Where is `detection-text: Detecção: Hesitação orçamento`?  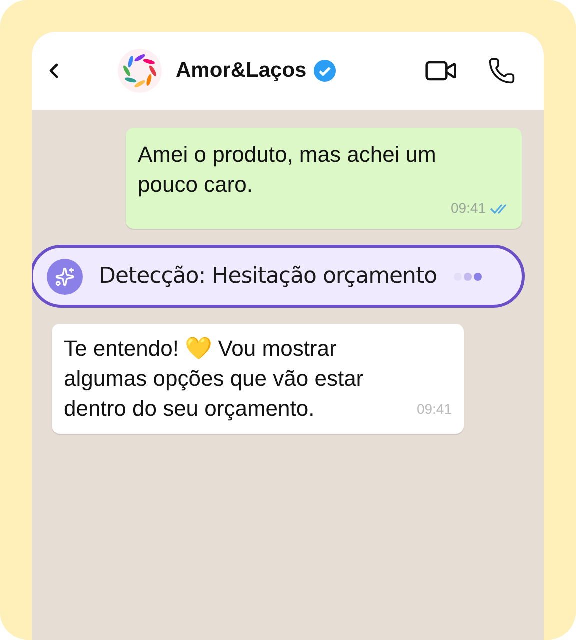 detection-text: Detecção: Hesitação orçamento is located at coordinates (268, 277).